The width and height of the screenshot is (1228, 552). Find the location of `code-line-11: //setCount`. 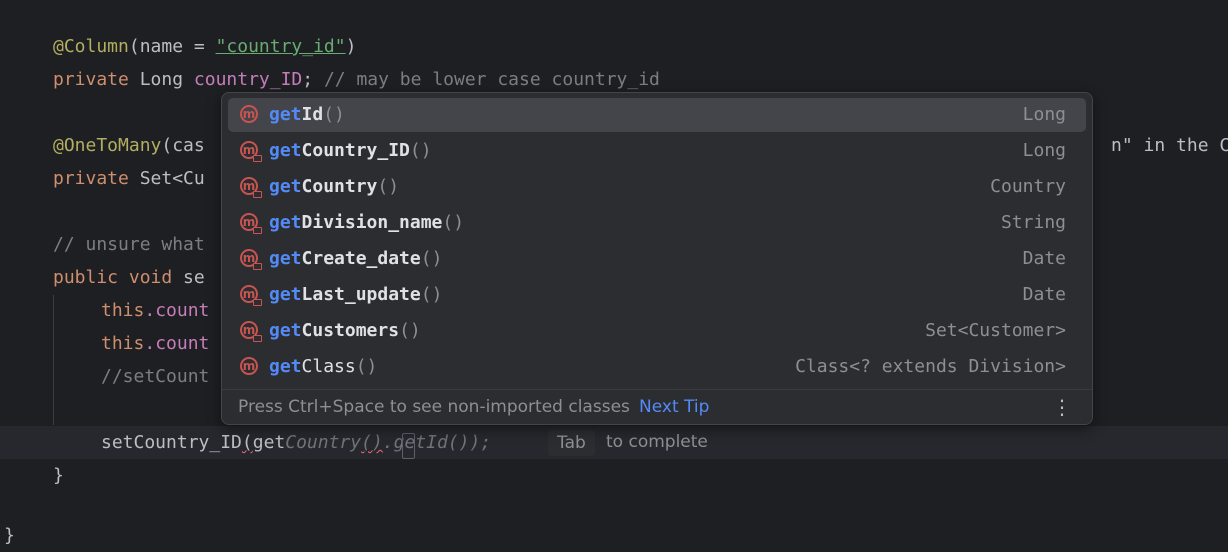

code-line-11: //setCount is located at coordinates (155, 376).